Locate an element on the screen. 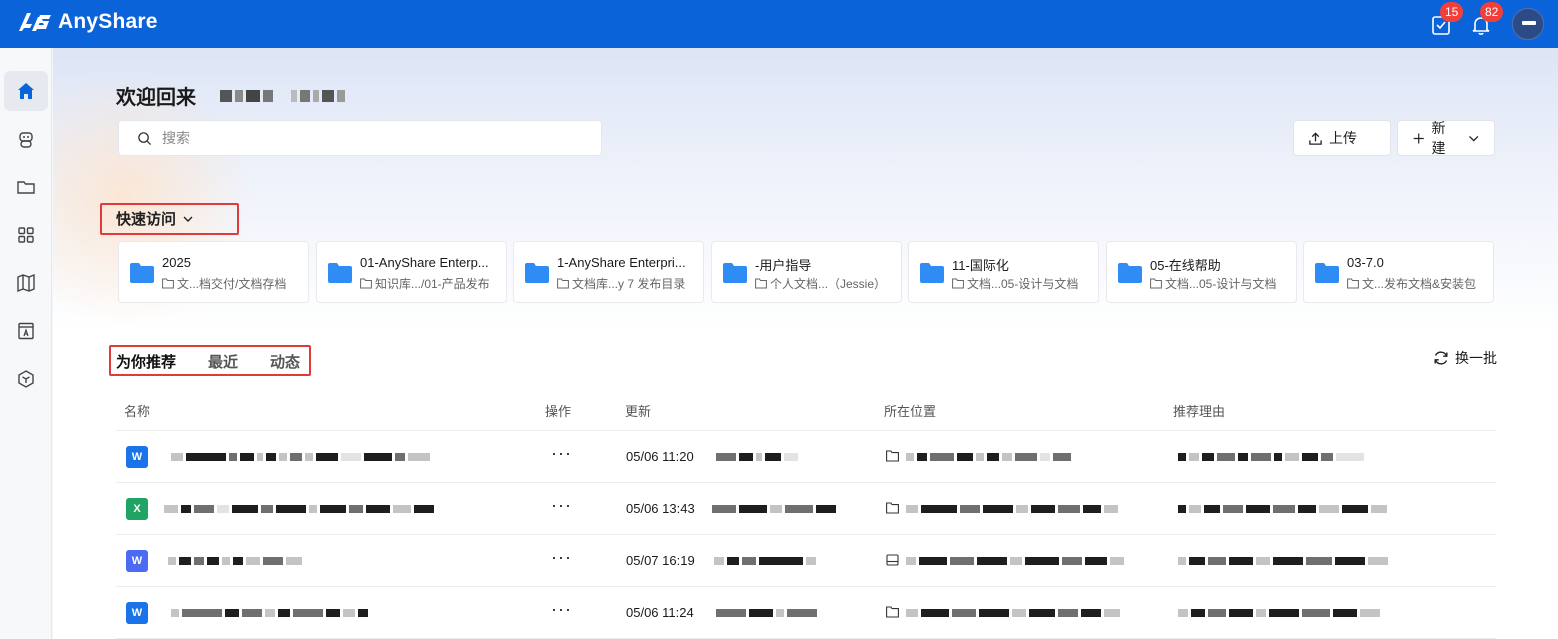 This screenshot has width=1558, height=639. quick-access-title: 快速访问 is located at coordinates (146, 219).